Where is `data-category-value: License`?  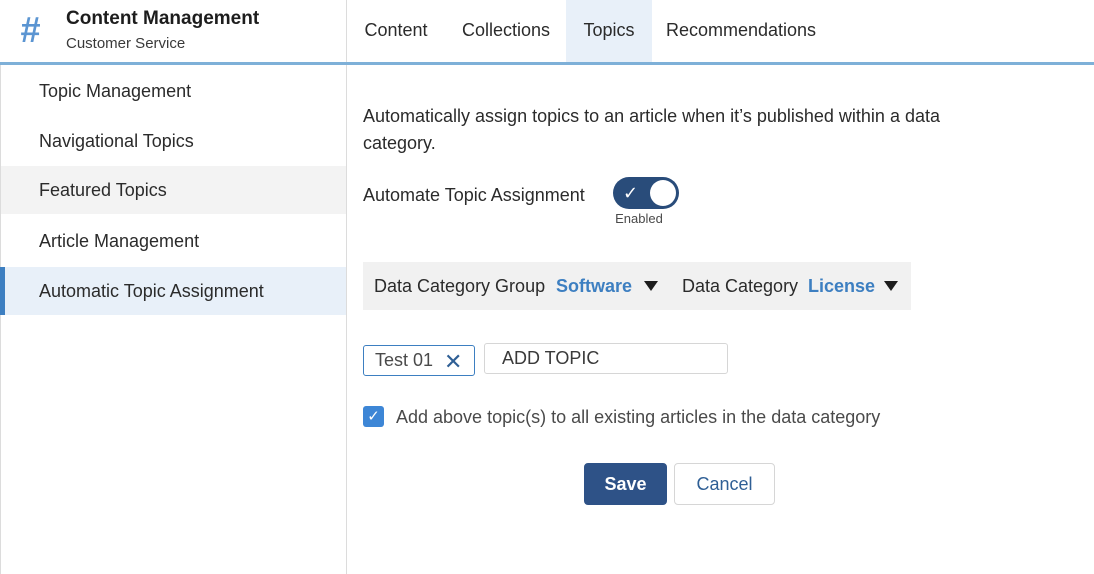
data-category-value: License is located at coordinates (841, 286).